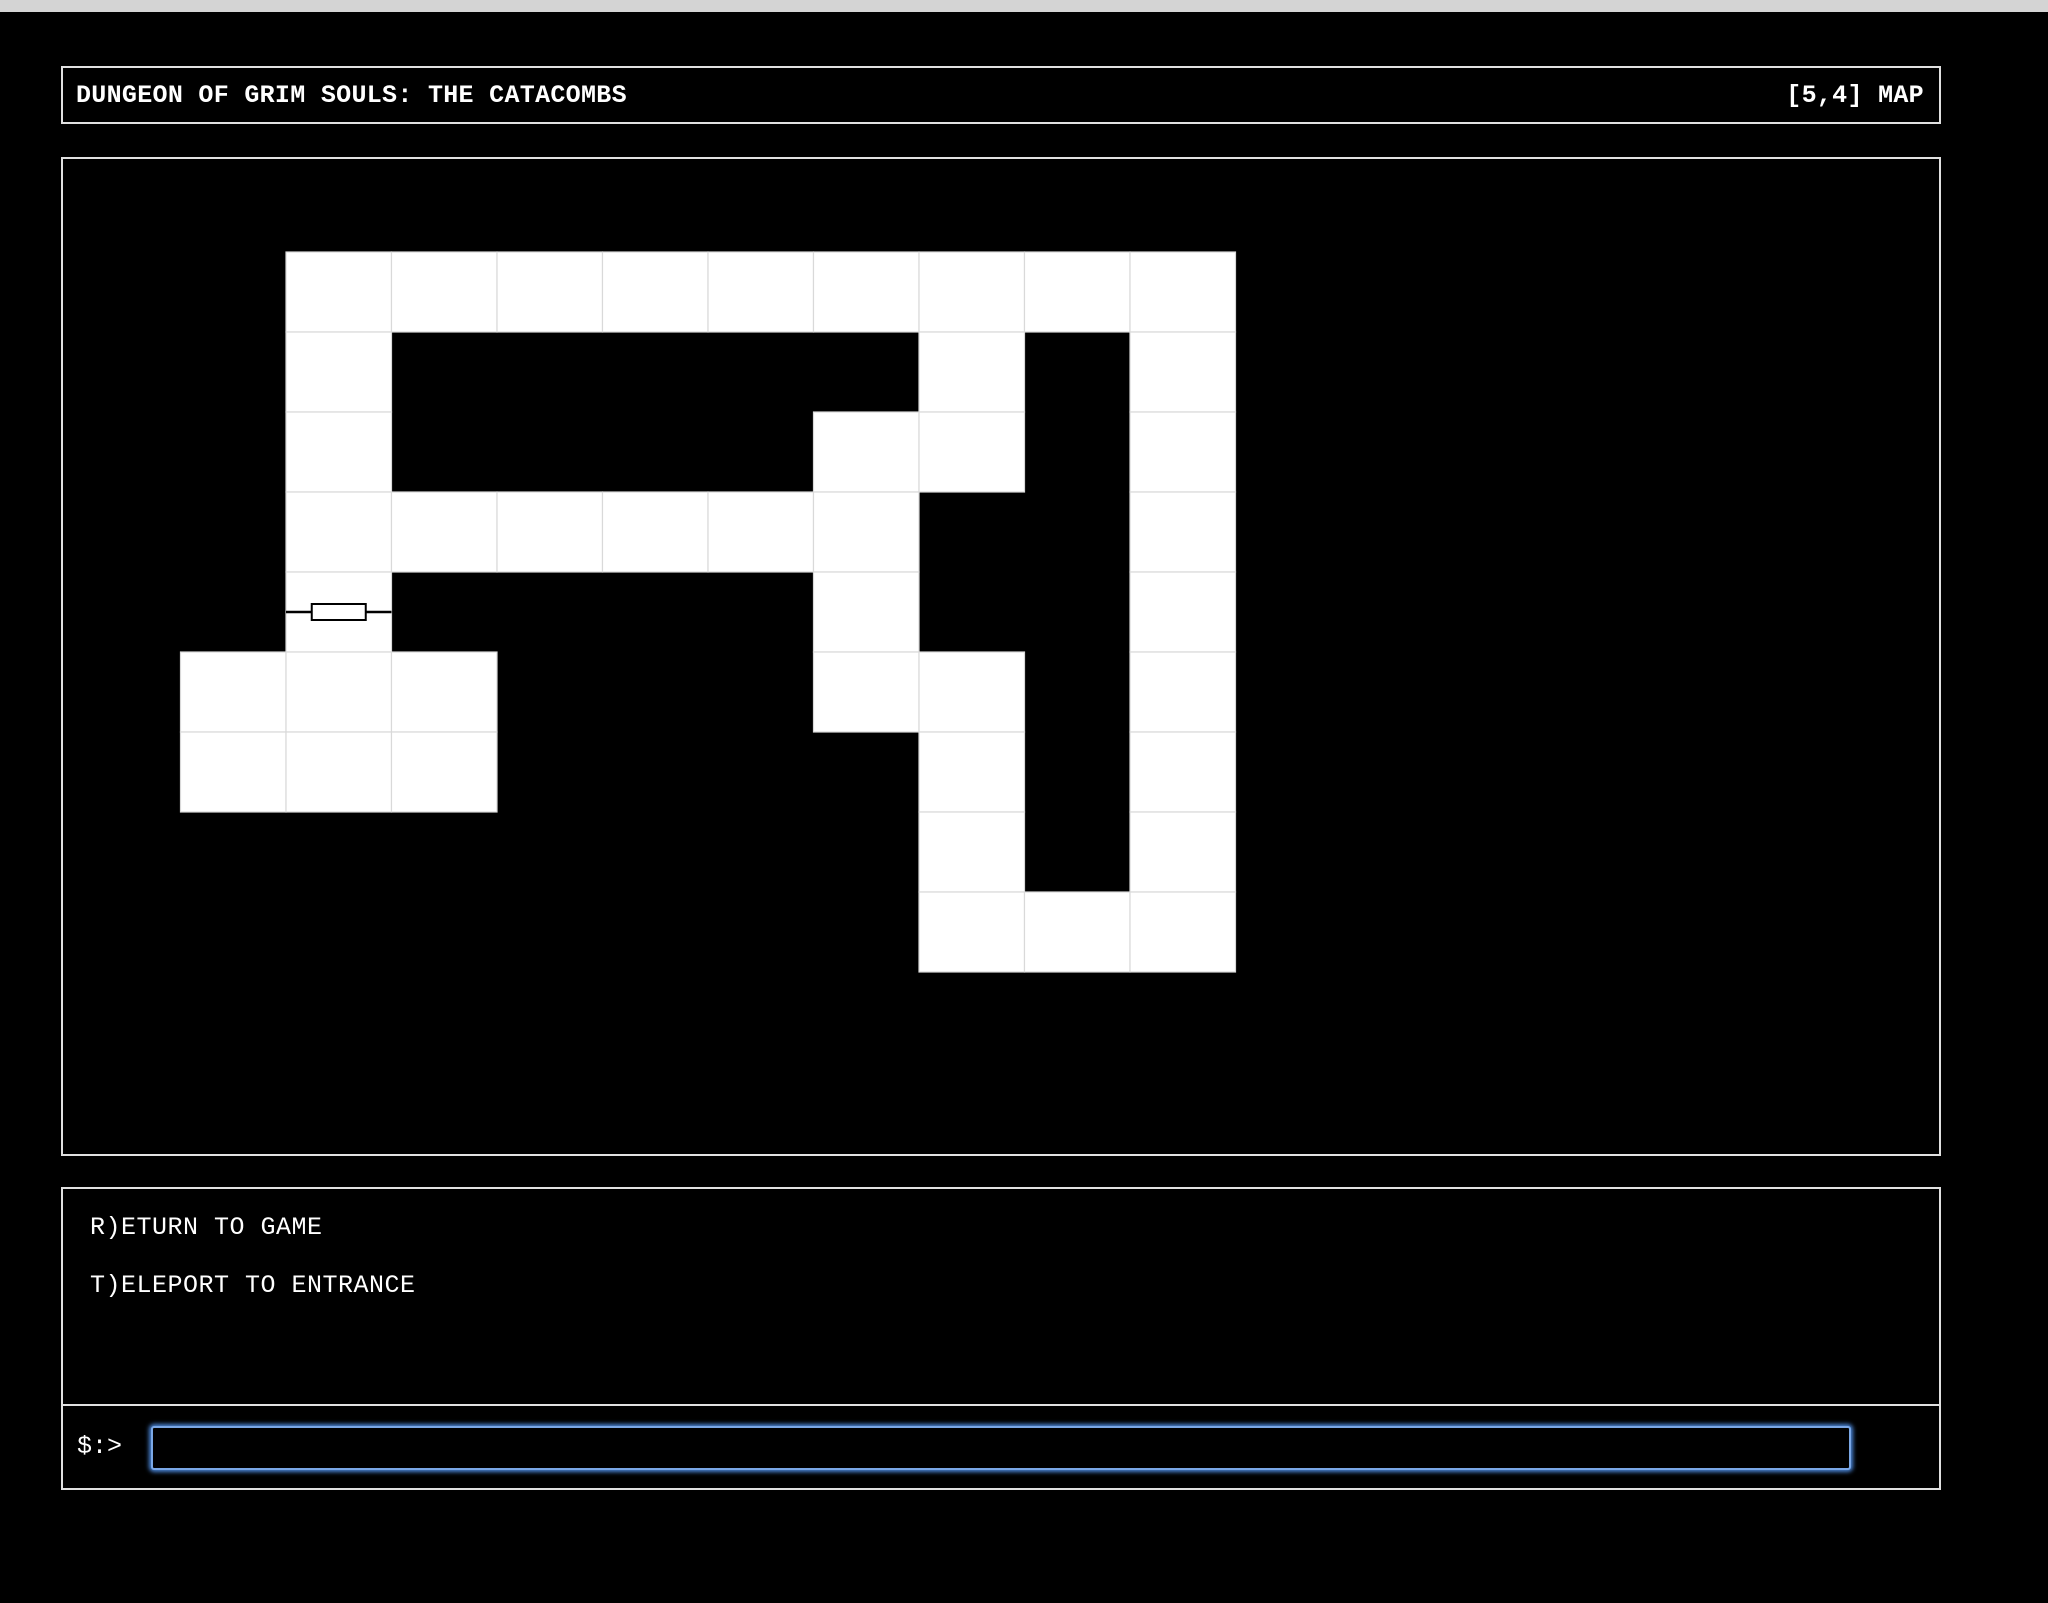  Describe the element at coordinates (1014, 1228) in the screenshot. I see `return-to-game-option: R)ETURN TO GAME` at that location.